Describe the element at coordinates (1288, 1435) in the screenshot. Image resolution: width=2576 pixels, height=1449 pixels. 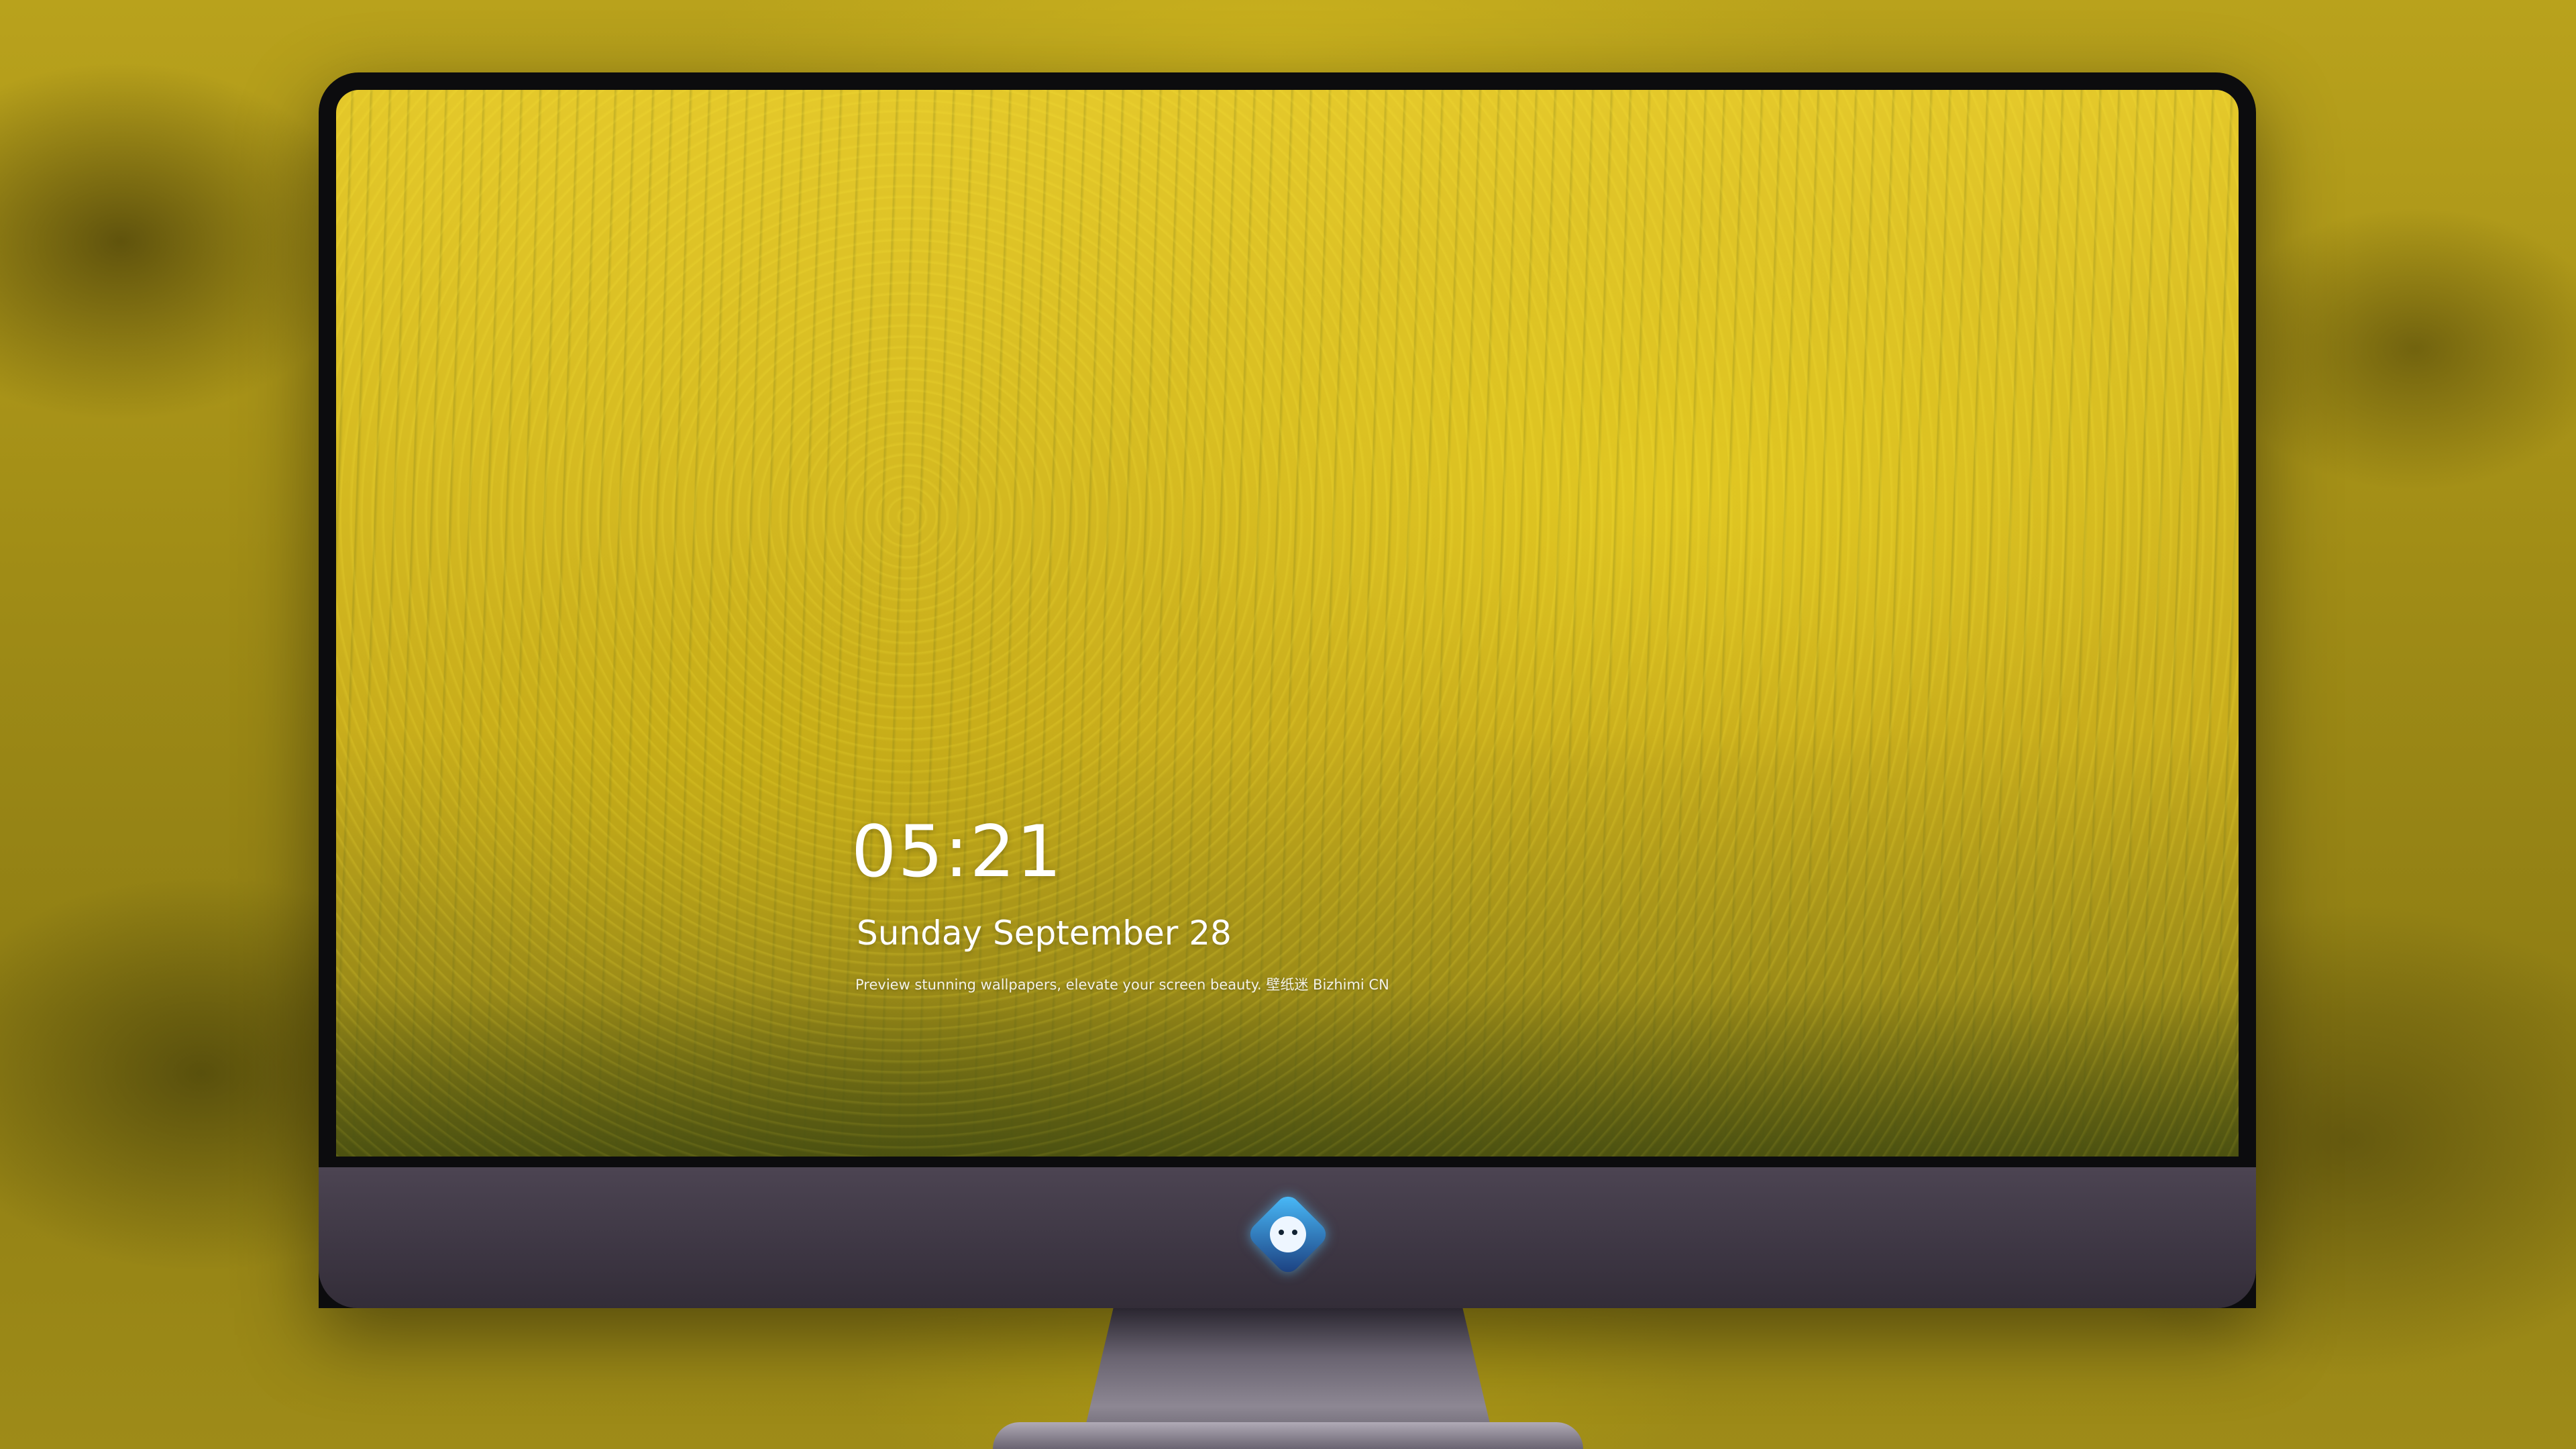
I see `monitor-stand-base` at that location.